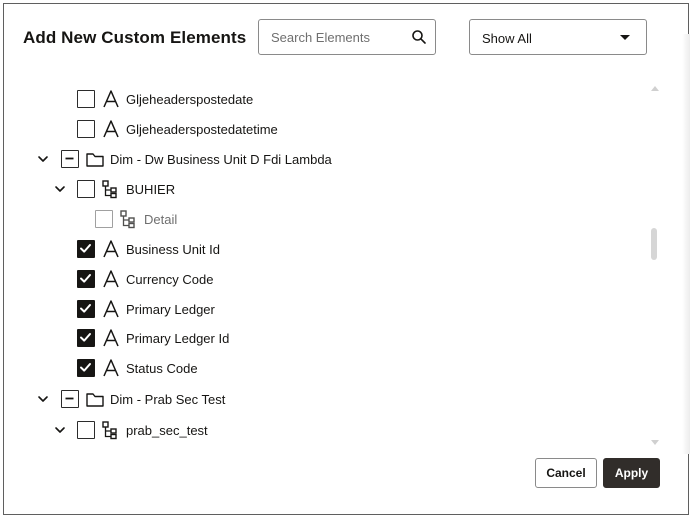  What do you see at coordinates (655, 442) in the screenshot?
I see `scroll-down-icon` at bounding box center [655, 442].